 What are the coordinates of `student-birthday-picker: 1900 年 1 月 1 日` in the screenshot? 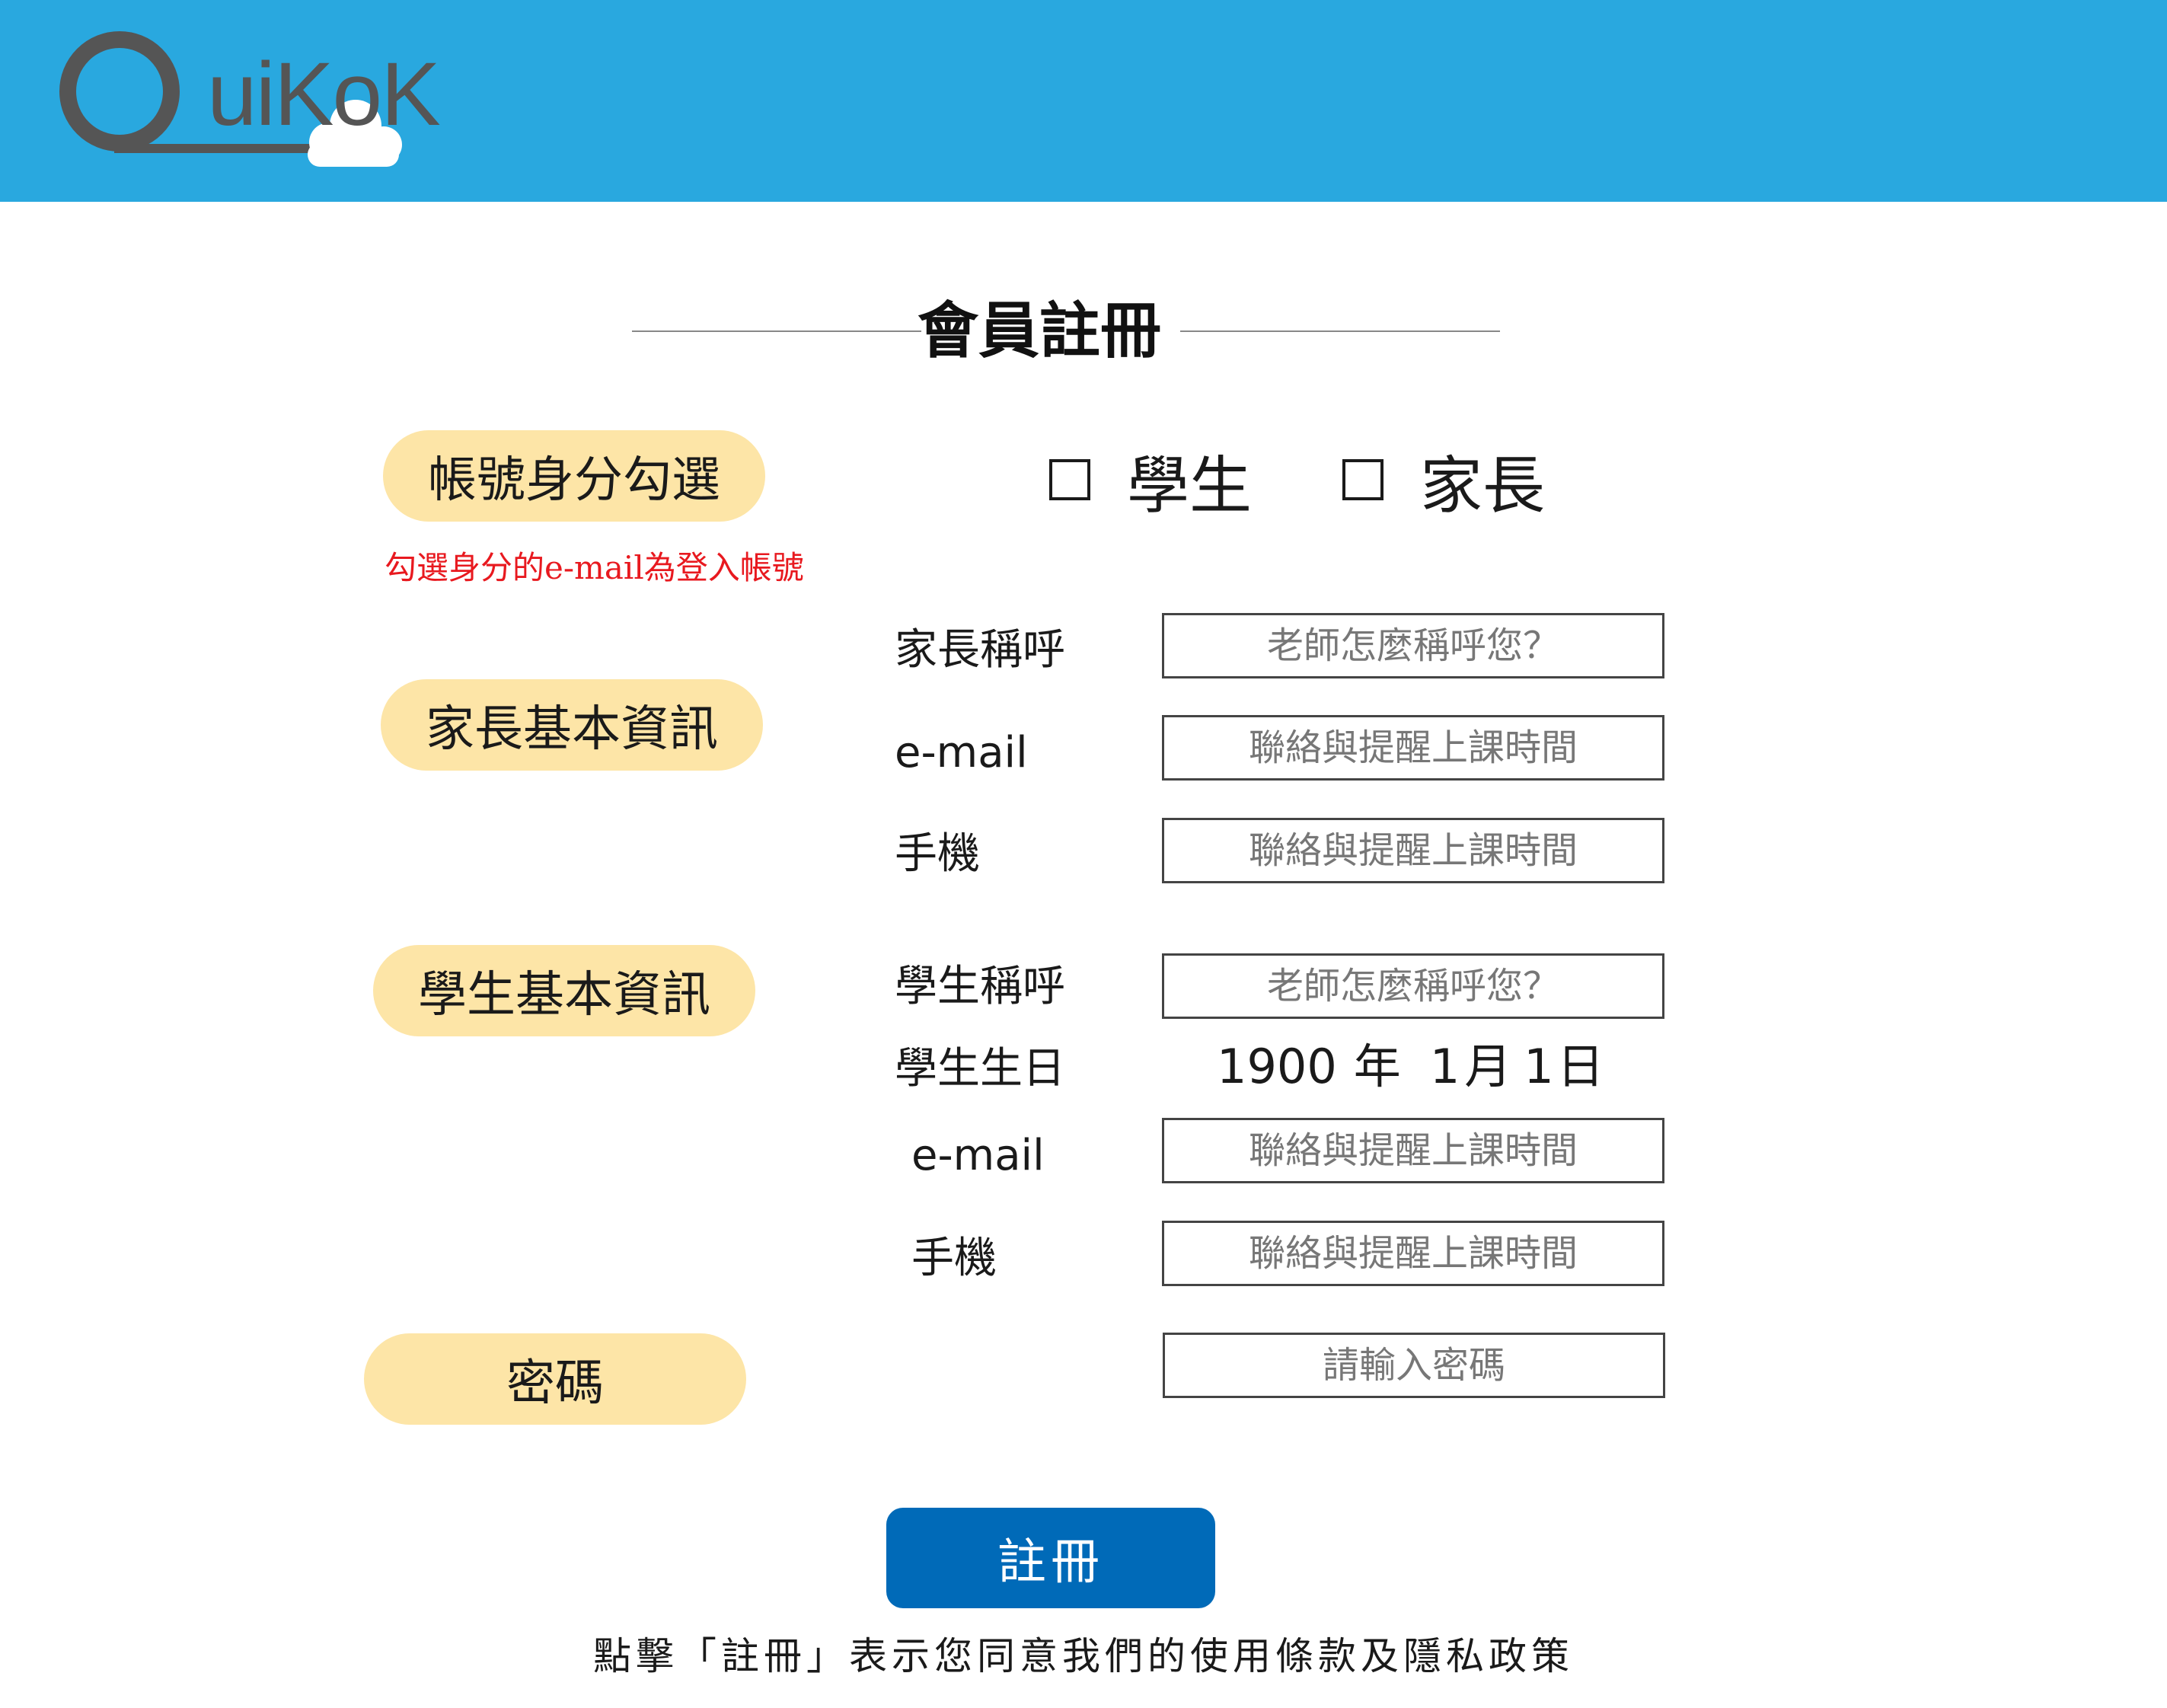 It's located at (1411, 1066).